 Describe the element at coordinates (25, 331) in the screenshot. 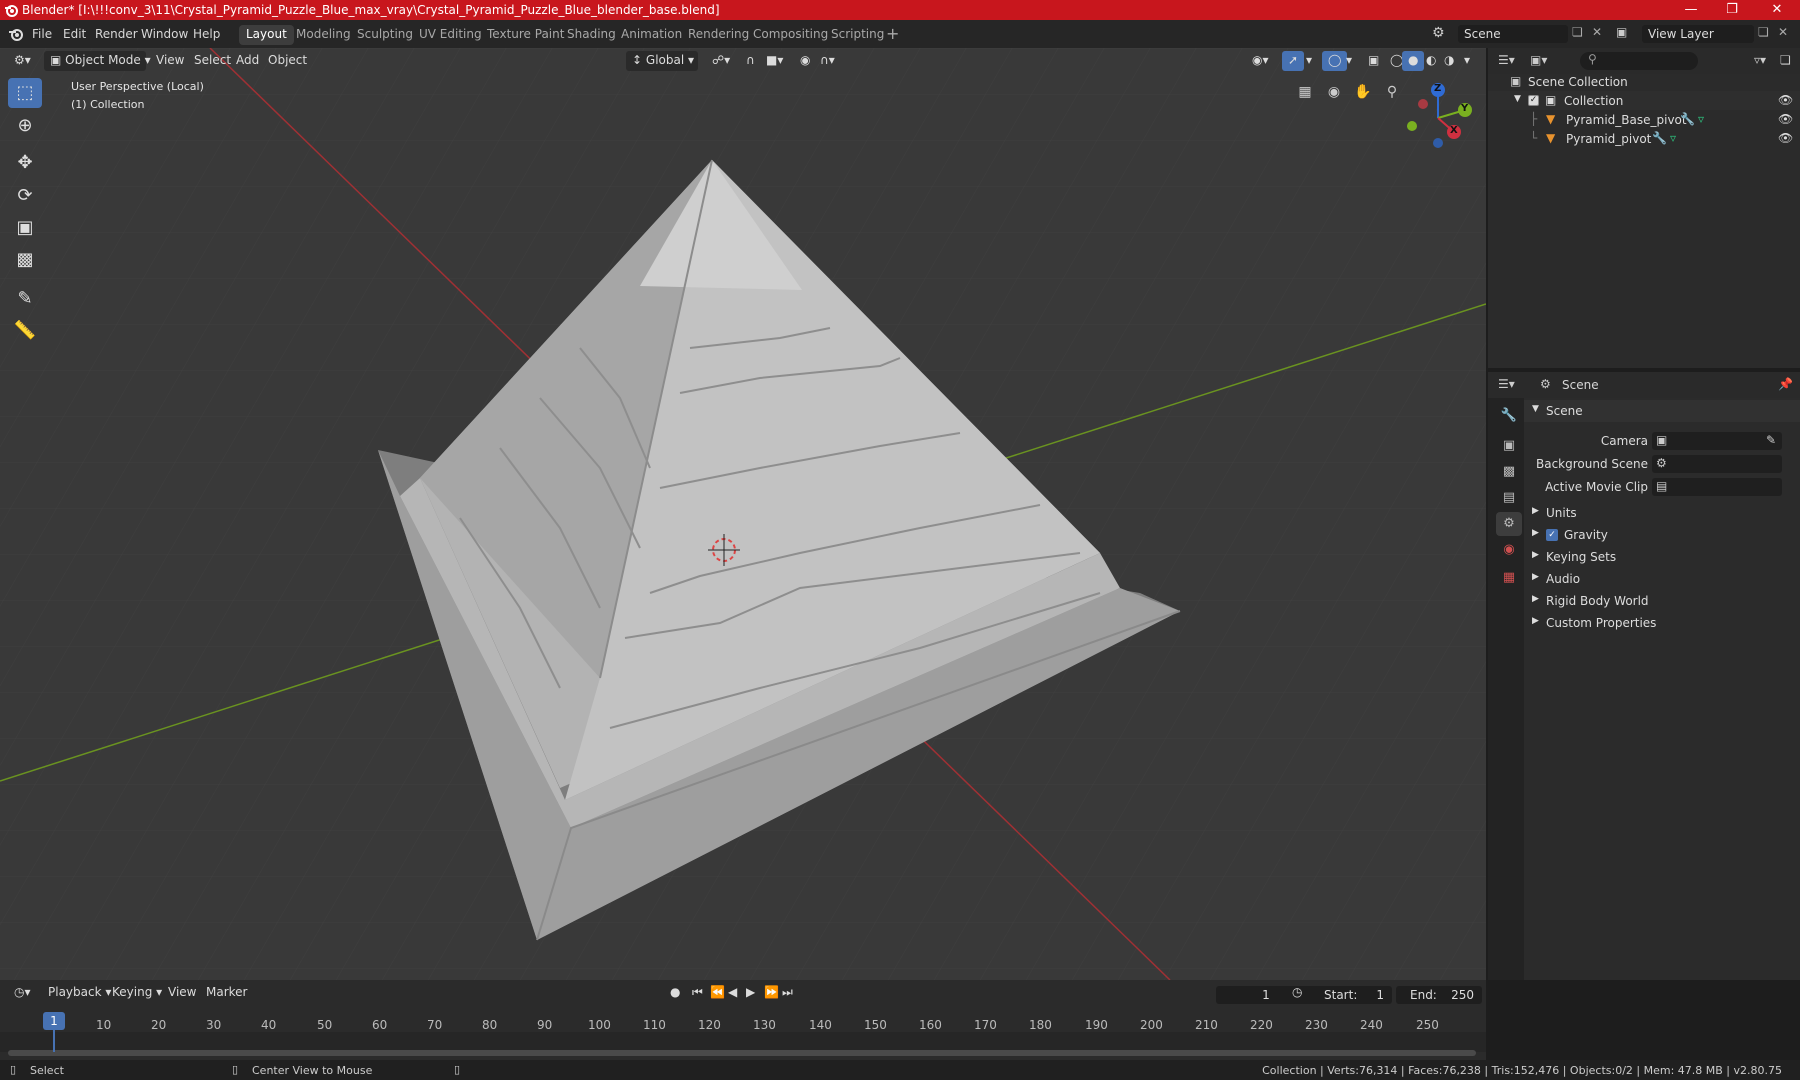

I see `measure-tool-icon: 📏` at that location.